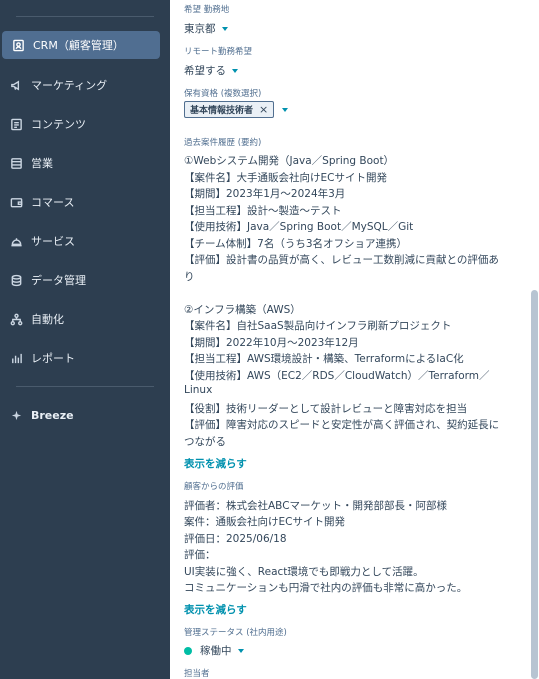 The height and width of the screenshot is (679, 539). I want to click on sidebar-item-label: レポート, so click(53, 358).